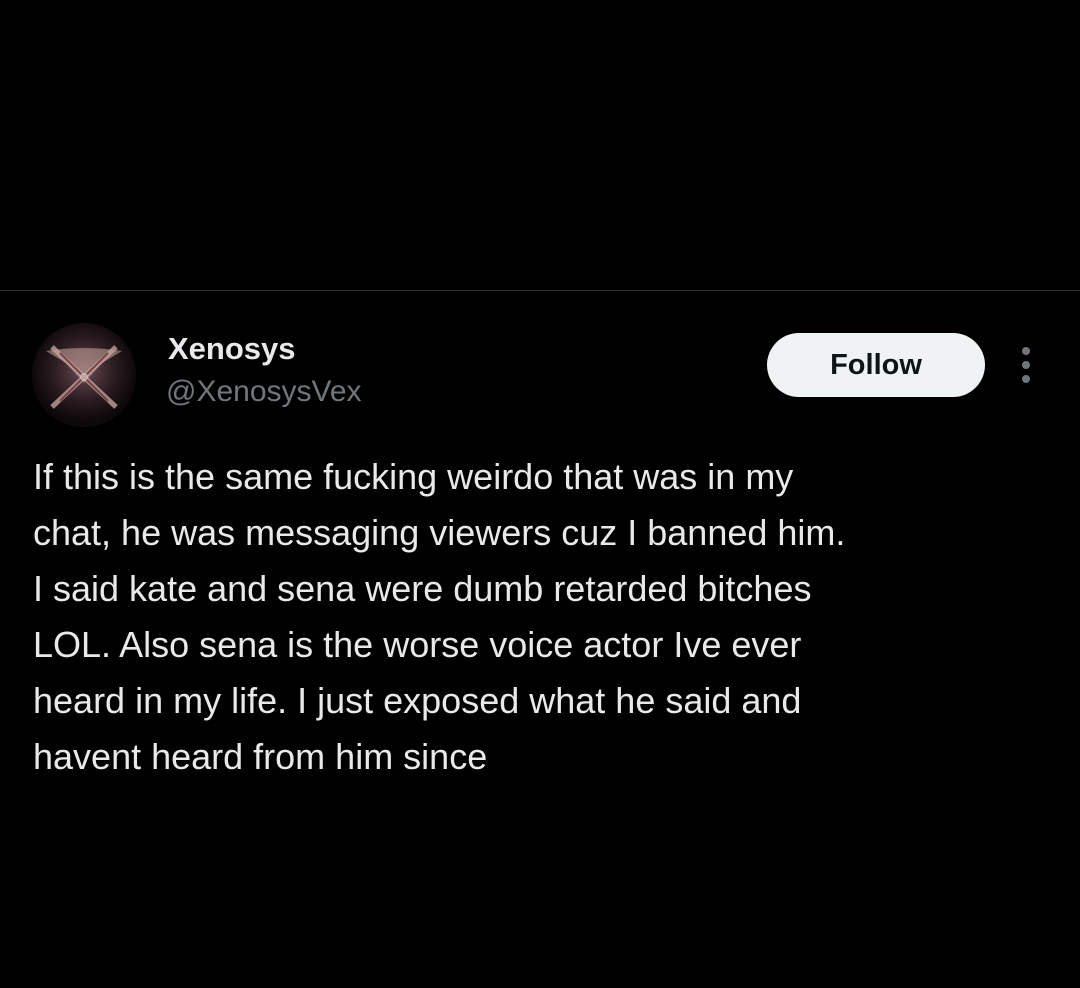  I want to click on avatar-x-emblem-icon, so click(84, 375).